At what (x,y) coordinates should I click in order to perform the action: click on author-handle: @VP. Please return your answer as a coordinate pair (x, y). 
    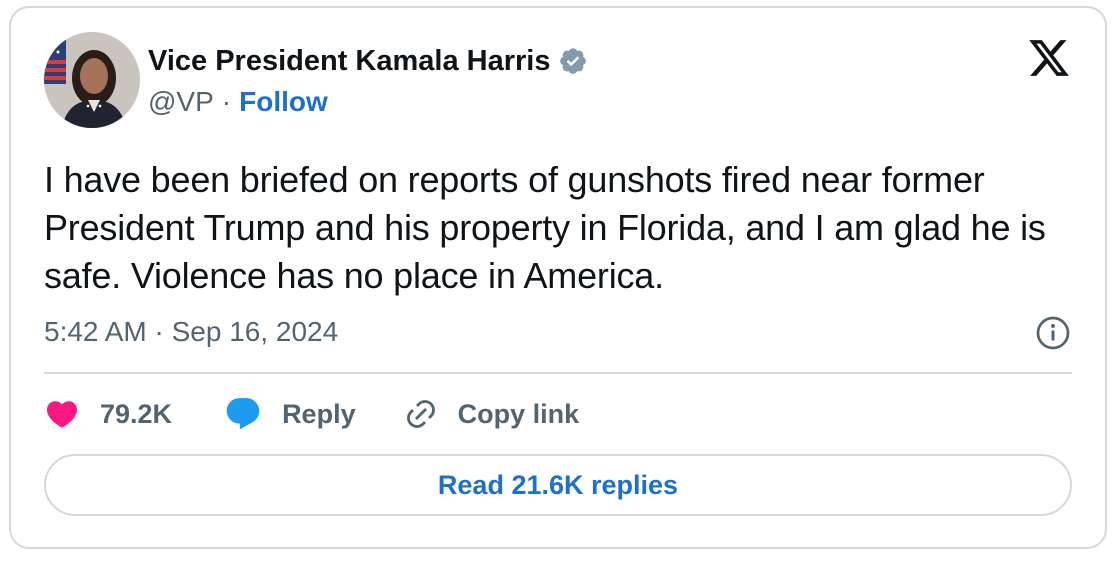
    Looking at the image, I should click on (181, 102).